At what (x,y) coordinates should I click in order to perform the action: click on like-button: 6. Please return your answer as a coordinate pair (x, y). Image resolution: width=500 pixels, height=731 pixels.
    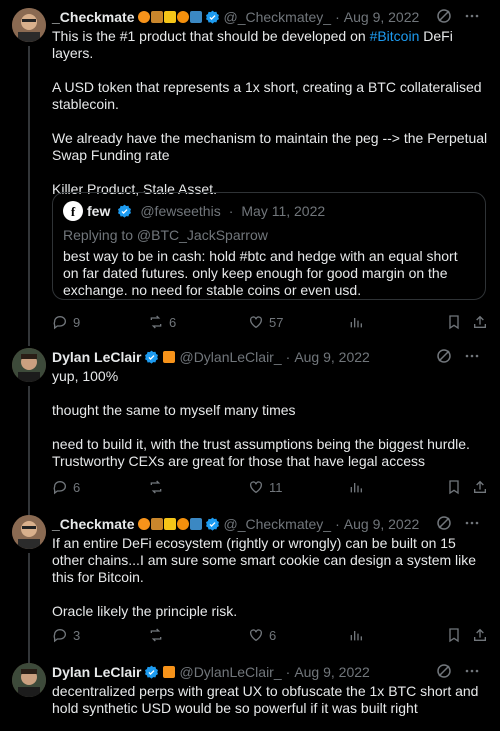
    Looking at the image, I should click on (262, 635).